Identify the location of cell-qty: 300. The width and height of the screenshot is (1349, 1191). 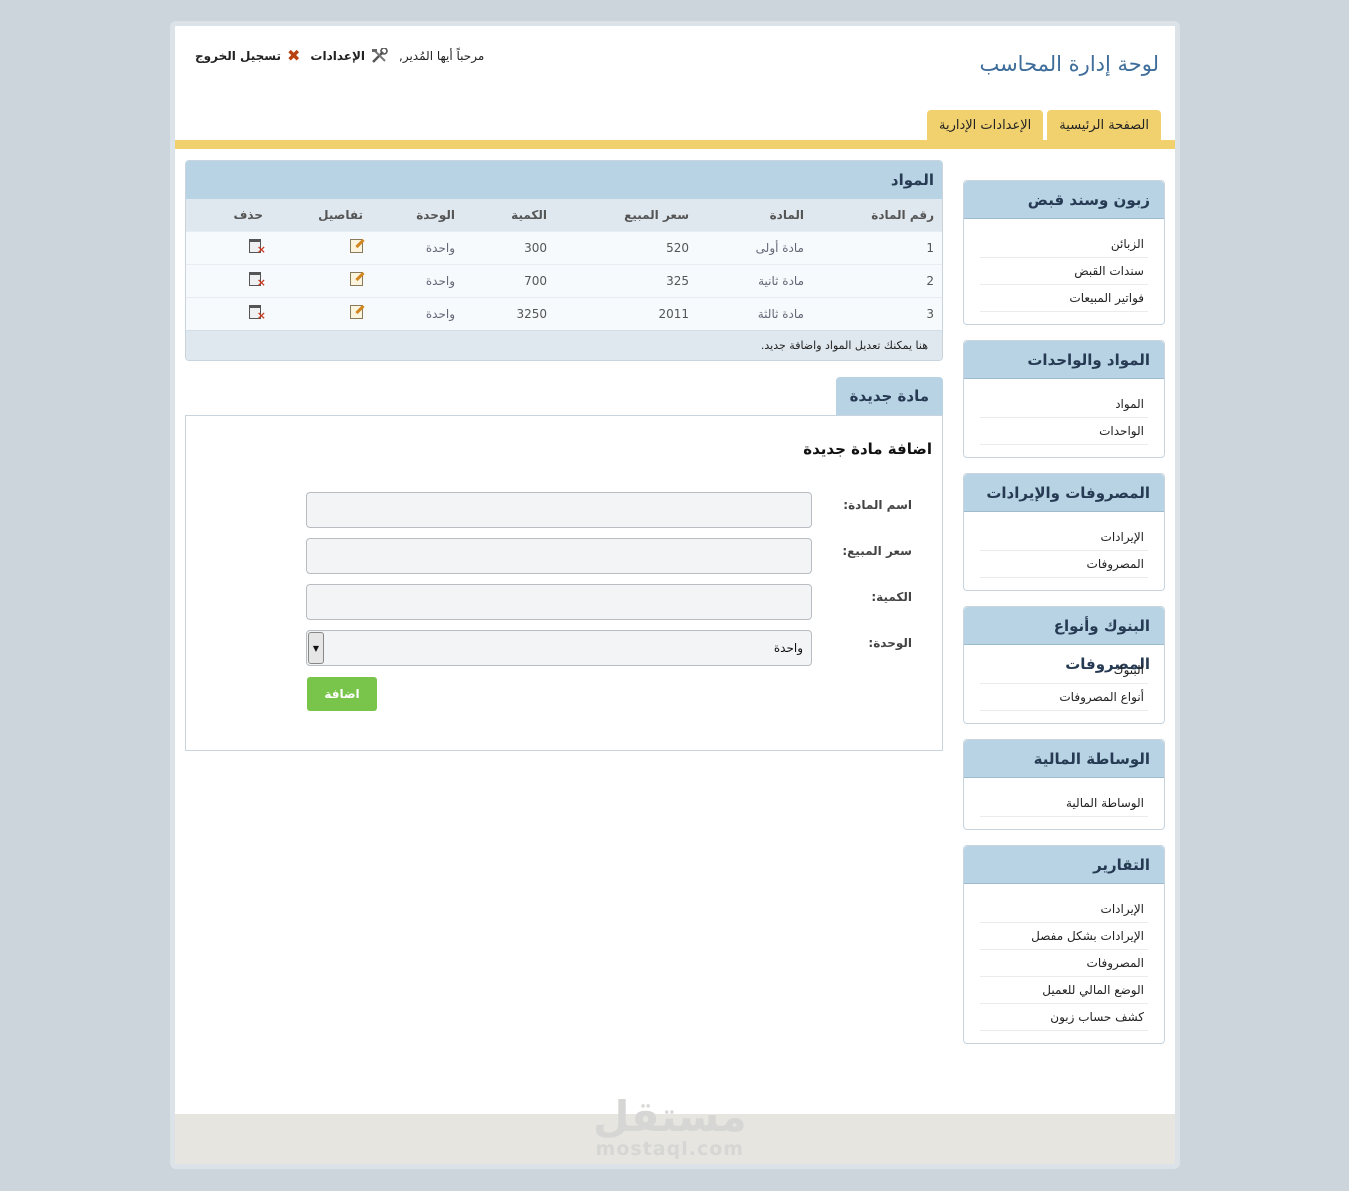
(509, 247).